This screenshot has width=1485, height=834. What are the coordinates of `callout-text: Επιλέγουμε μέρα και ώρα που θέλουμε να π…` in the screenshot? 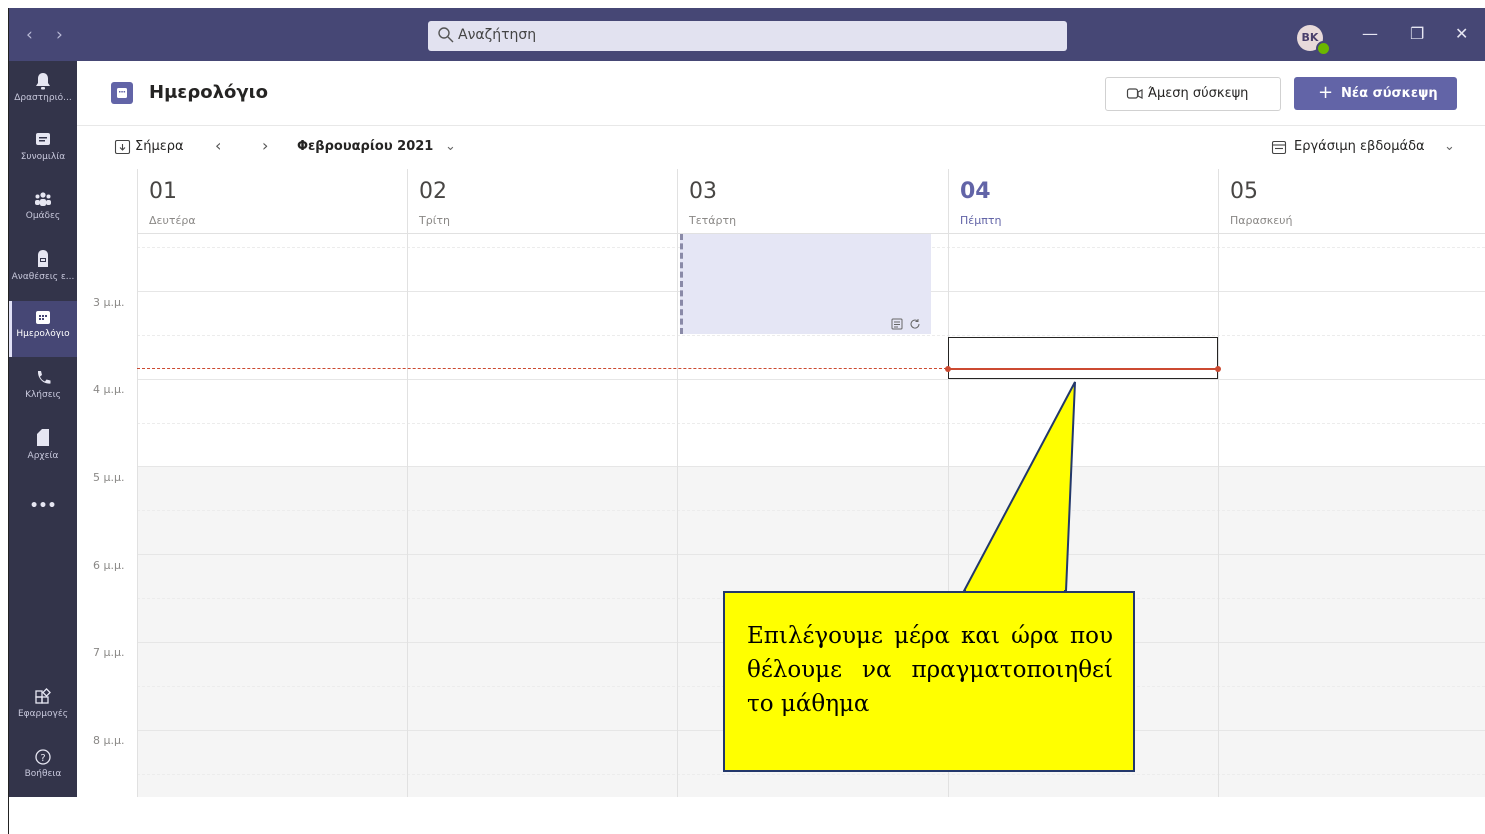 It's located at (930, 670).